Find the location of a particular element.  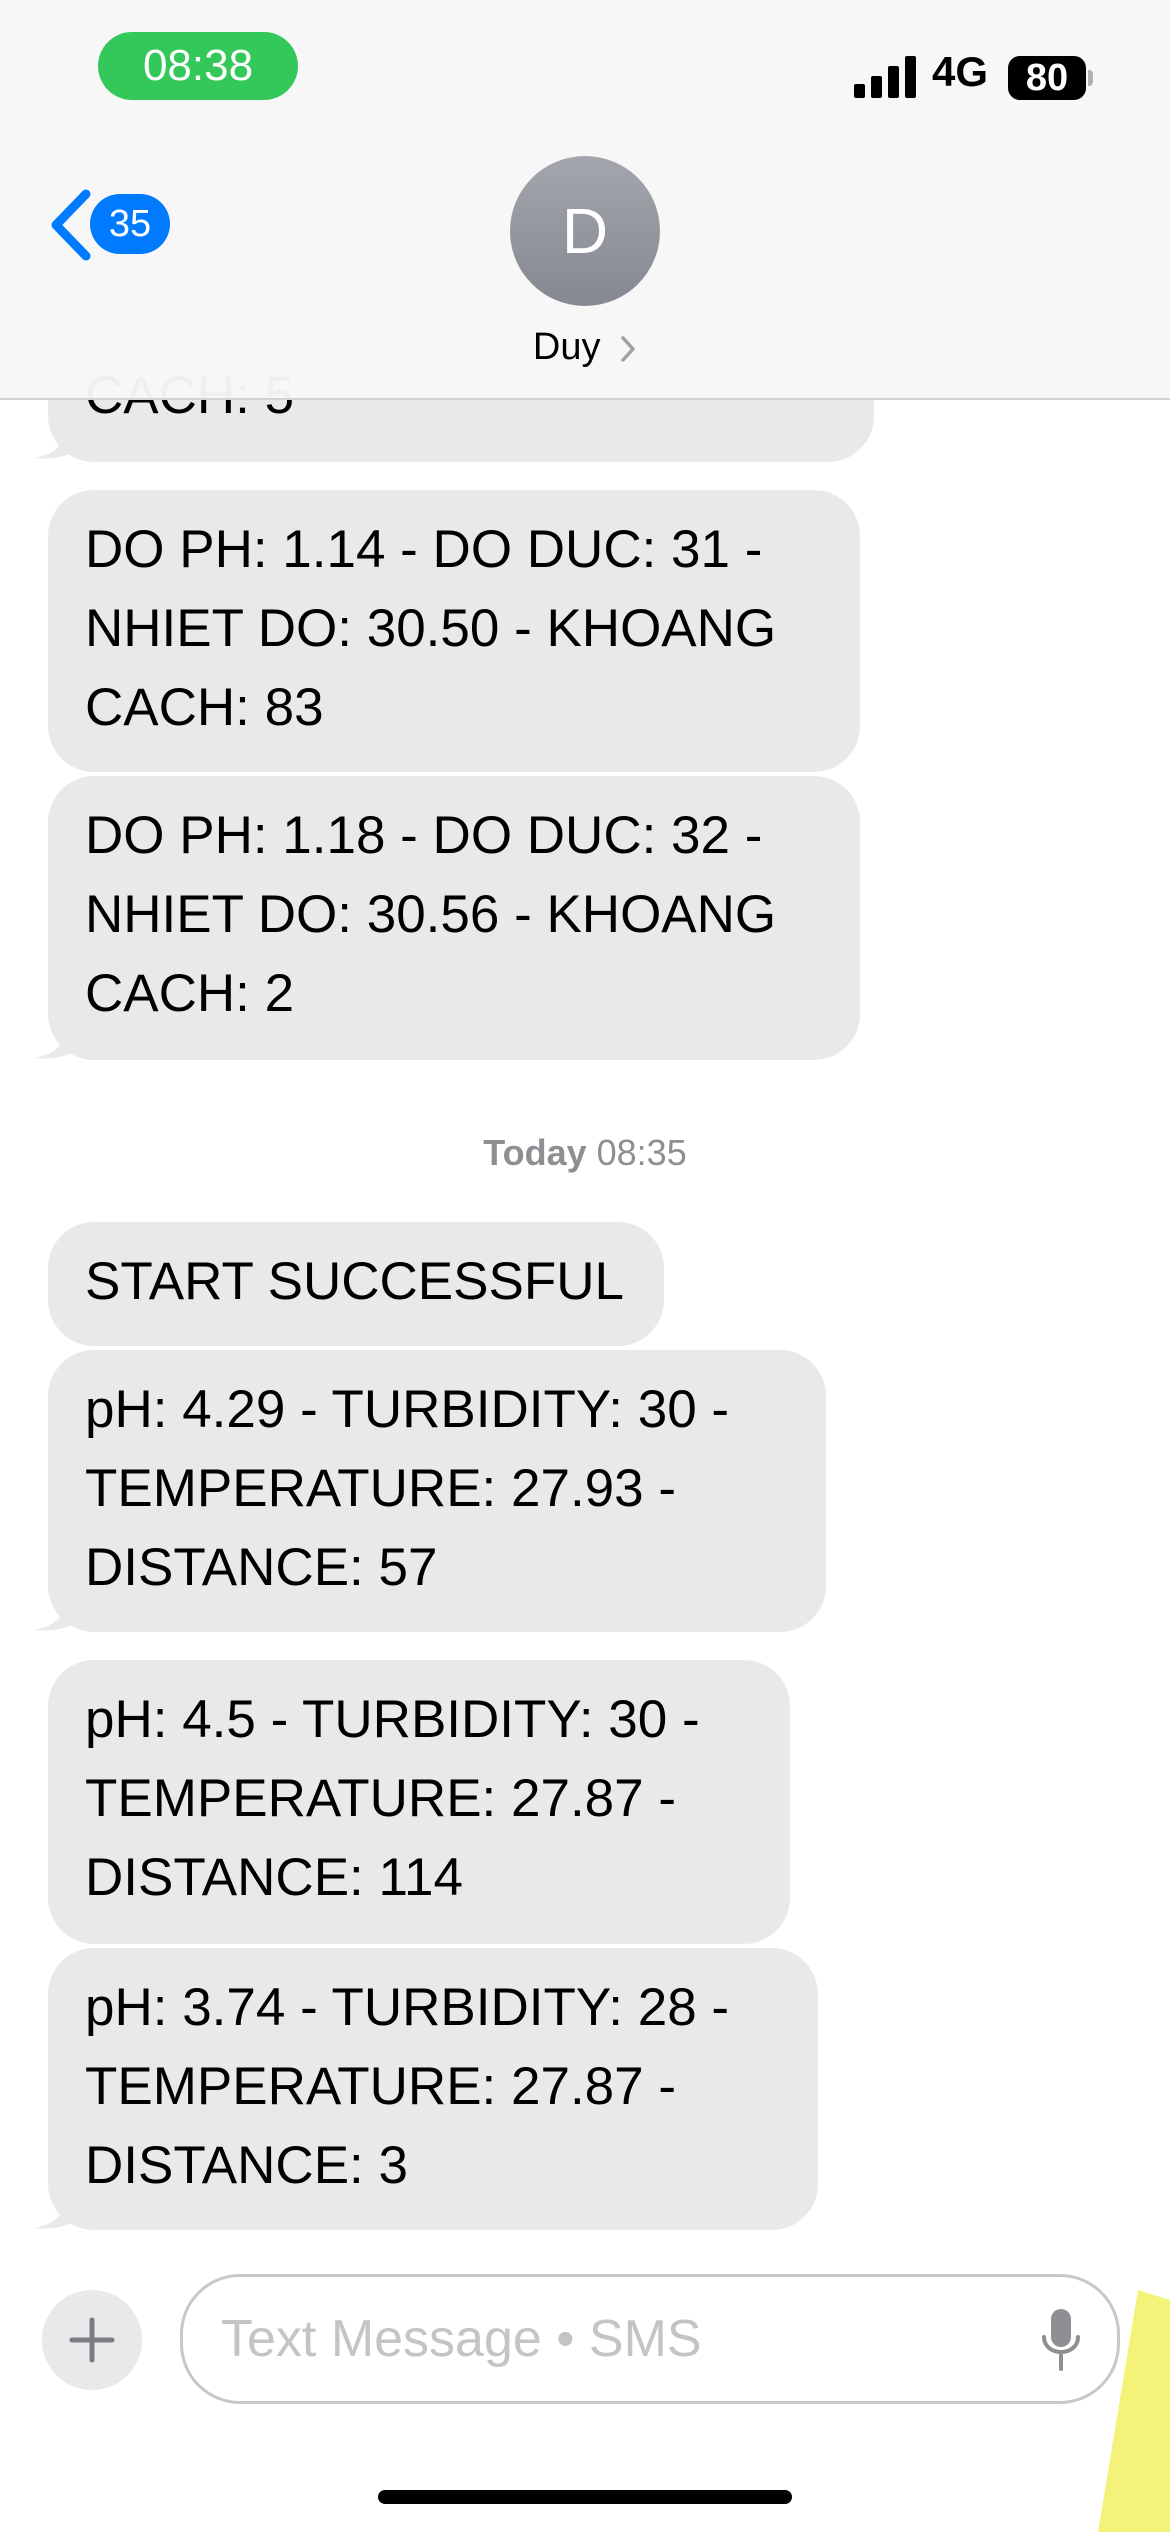

timestamp: Today 08:35 is located at coordinates (585, 1153).